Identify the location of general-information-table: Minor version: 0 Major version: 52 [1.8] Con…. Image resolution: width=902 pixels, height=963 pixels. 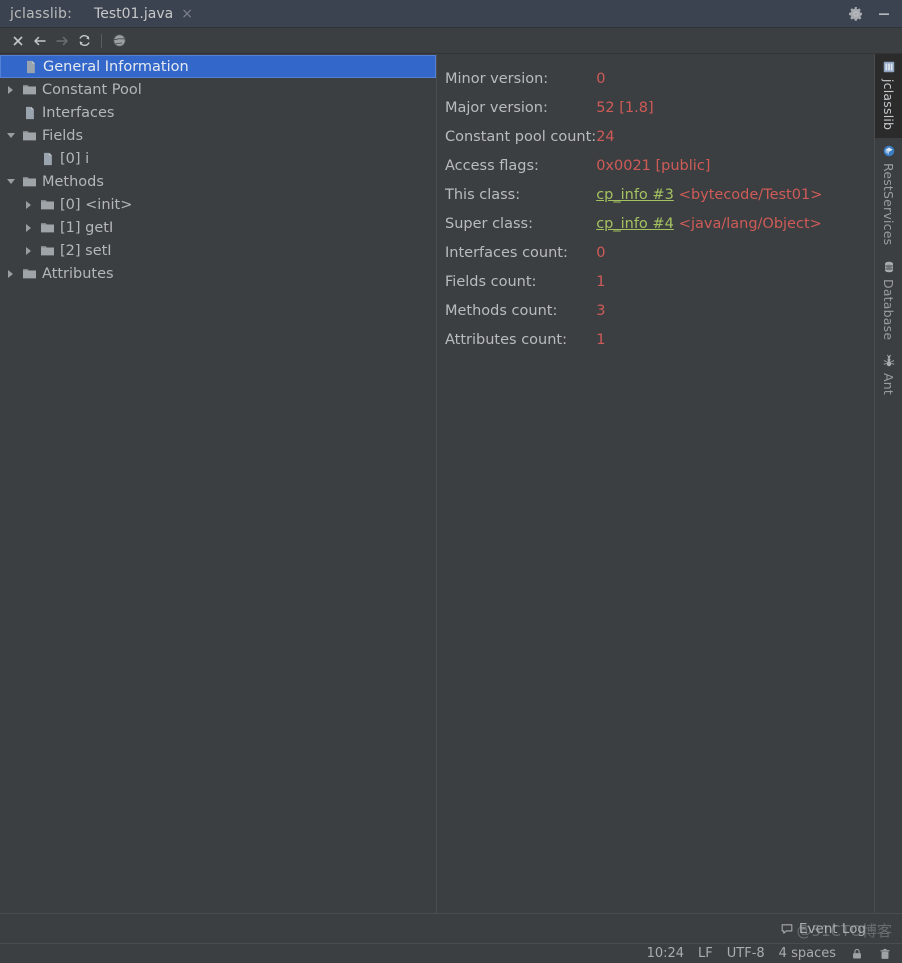
(633, 209).